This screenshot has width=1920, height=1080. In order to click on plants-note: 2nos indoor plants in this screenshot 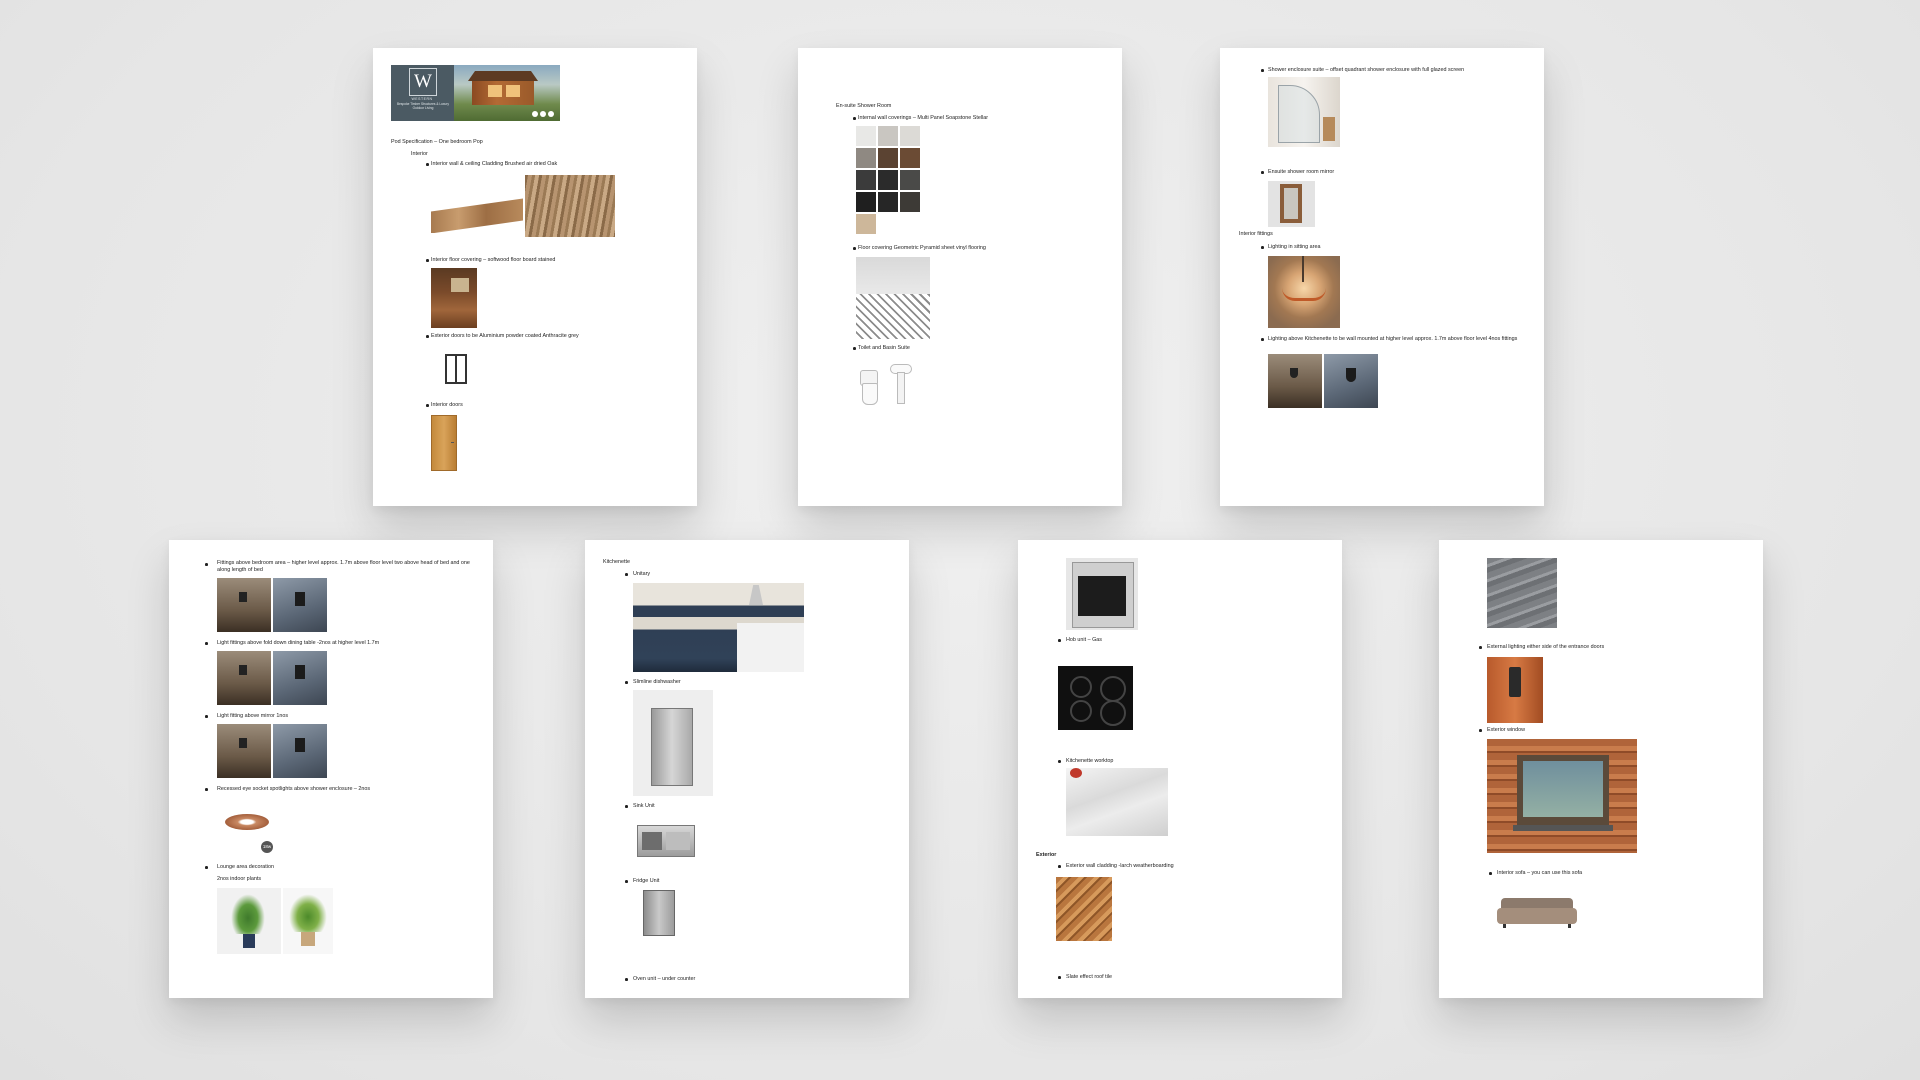, I will do `click(239, 879)`.